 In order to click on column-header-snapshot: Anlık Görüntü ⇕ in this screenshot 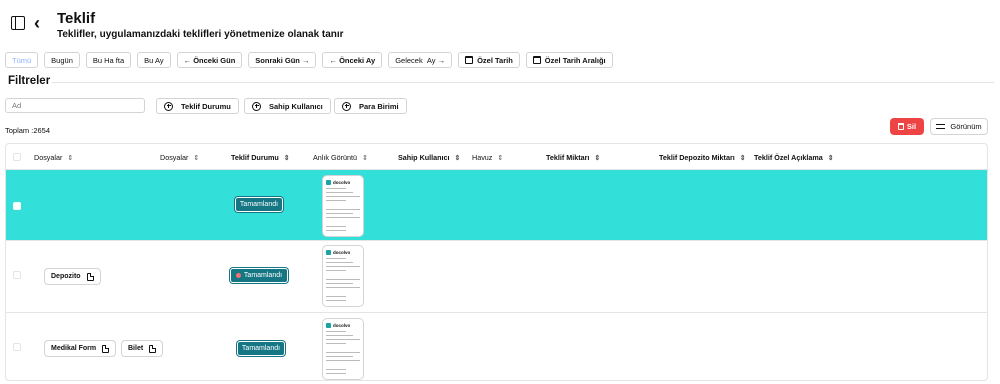, I will do `click(340, 157)`.